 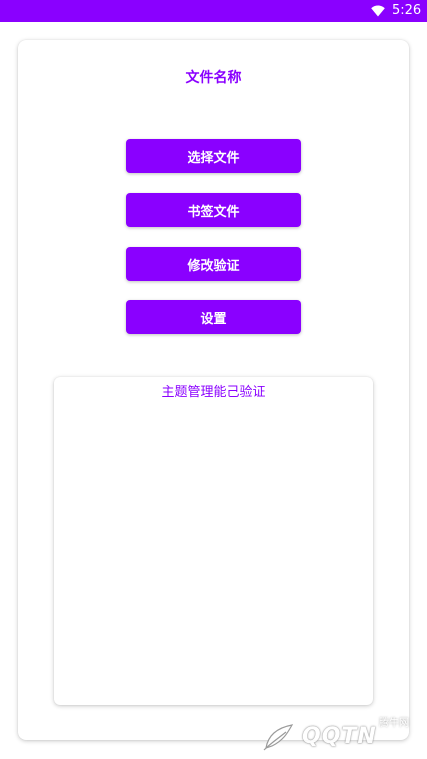 What do you see at coordinates (394, 723) in the screenshot?
I see `watermark-subtext: 腾牛网` at bounding box center [394, 723].